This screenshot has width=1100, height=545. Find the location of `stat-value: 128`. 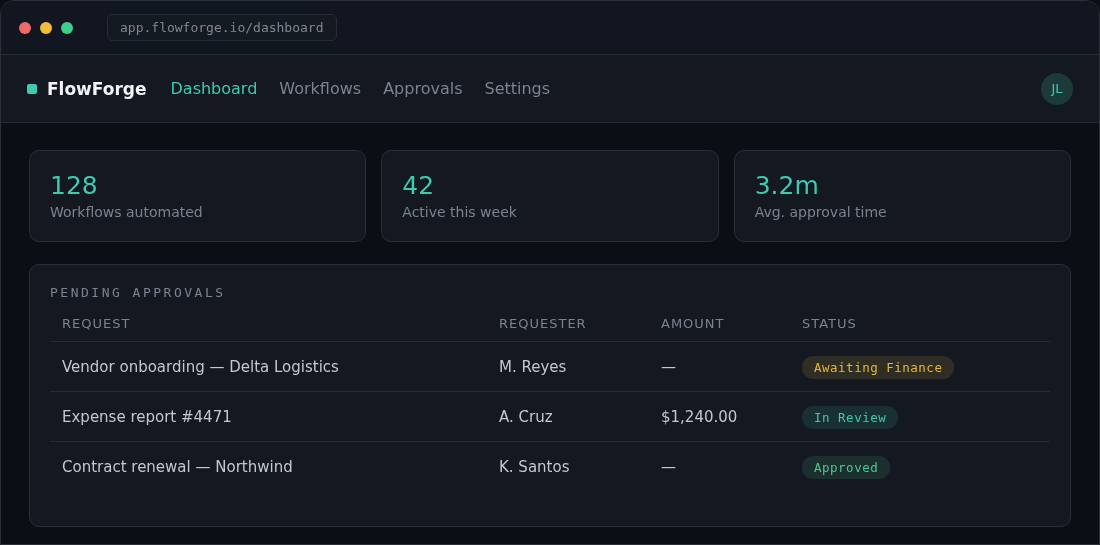

stat-value: 128 is located at coordinates (74, 186).